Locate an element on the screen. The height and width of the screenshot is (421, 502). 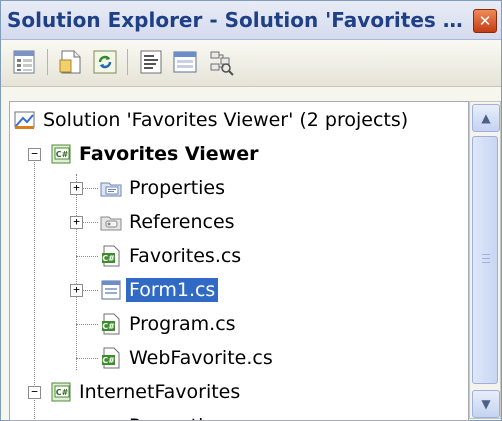
view-designer-icon is located at coordinates (185, 62).